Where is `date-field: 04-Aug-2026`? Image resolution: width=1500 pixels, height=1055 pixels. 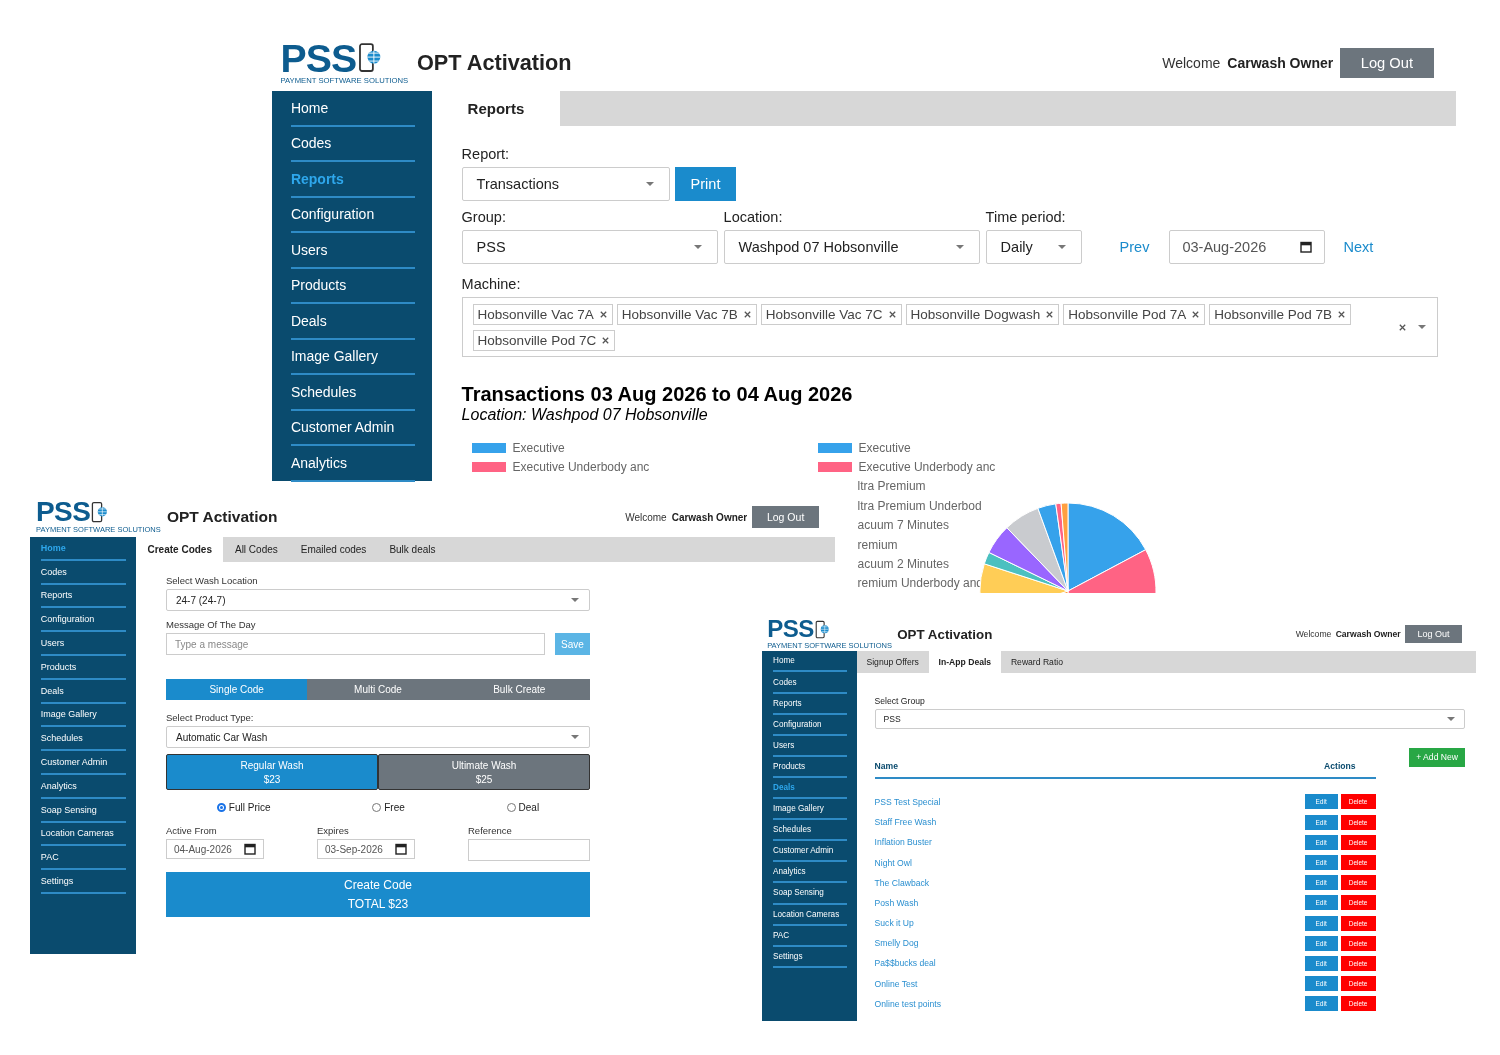 date-field: 04-Aug-2026 is located at coordinates (215, 849).